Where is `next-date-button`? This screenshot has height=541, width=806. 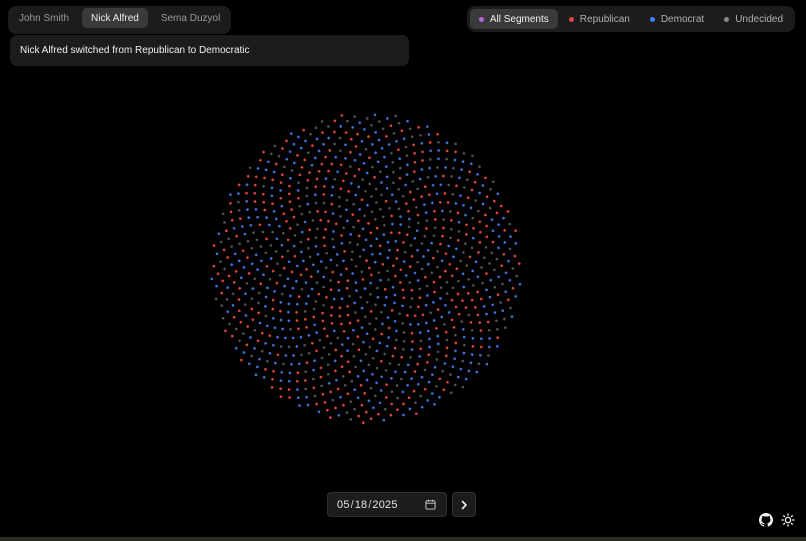
next-date-button is located at coordinates (464, 504).